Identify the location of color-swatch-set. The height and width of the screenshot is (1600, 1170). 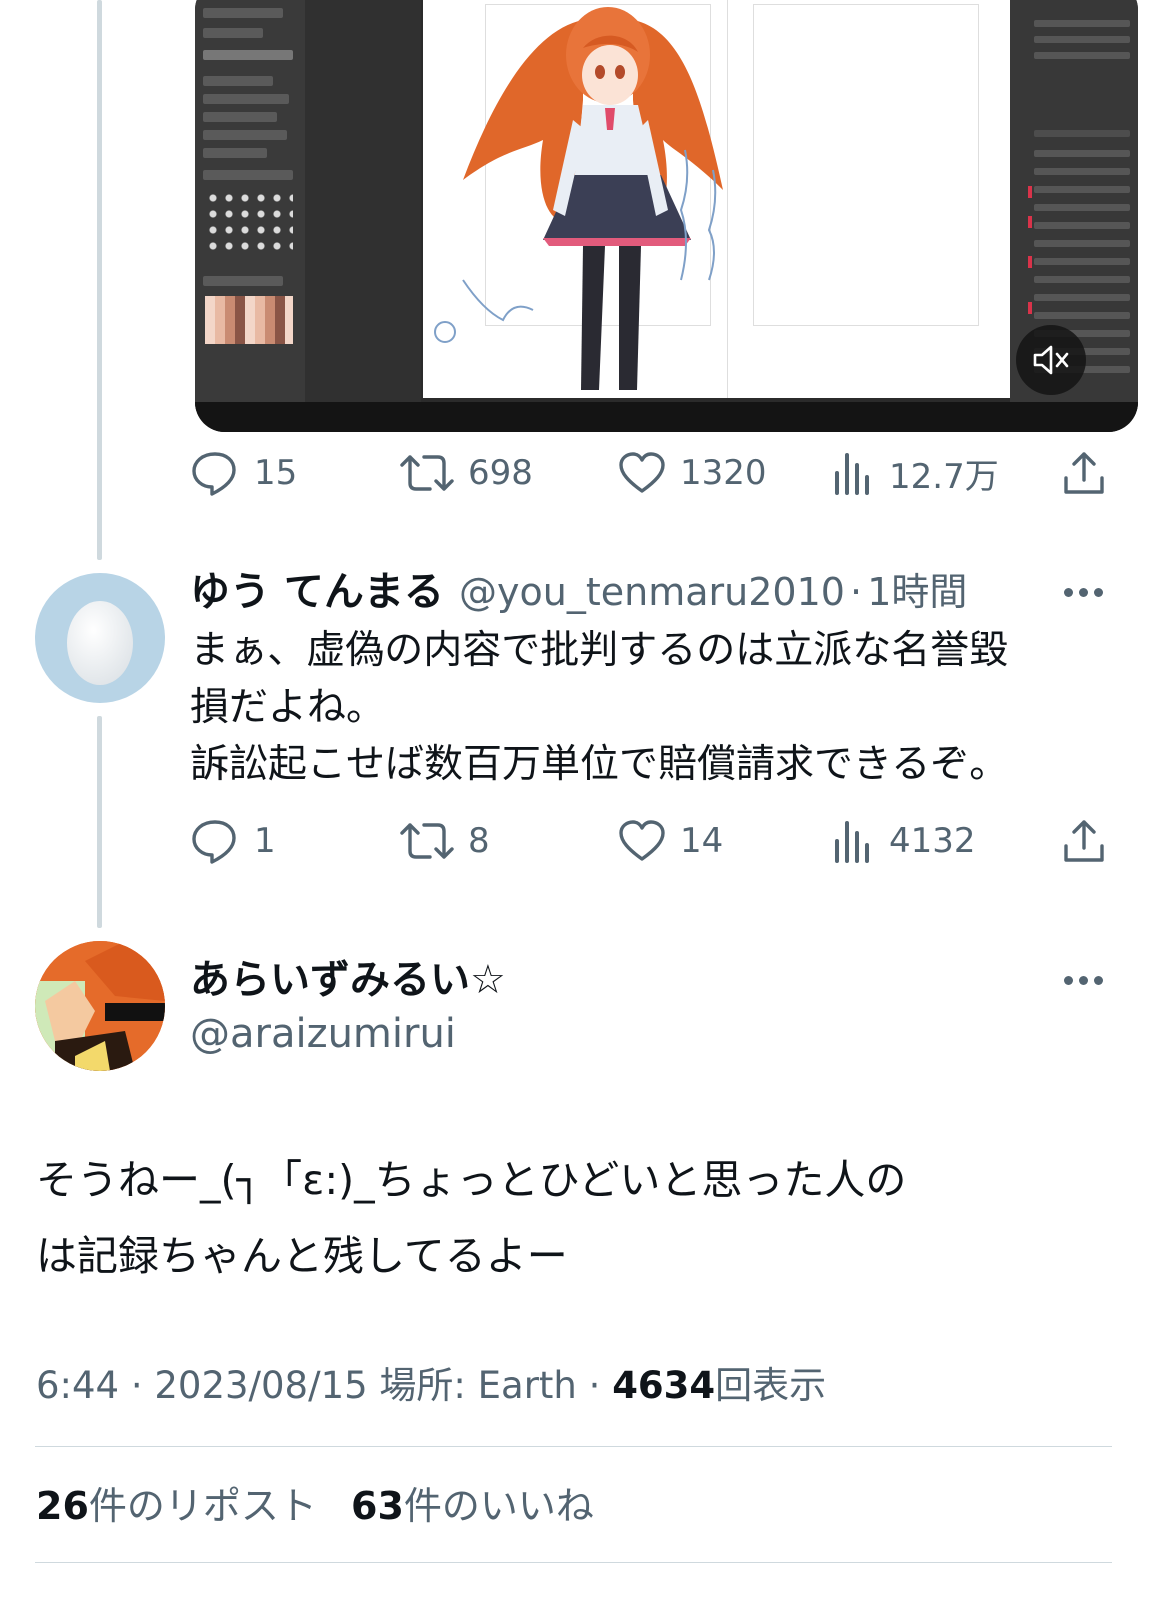
(249, 320).